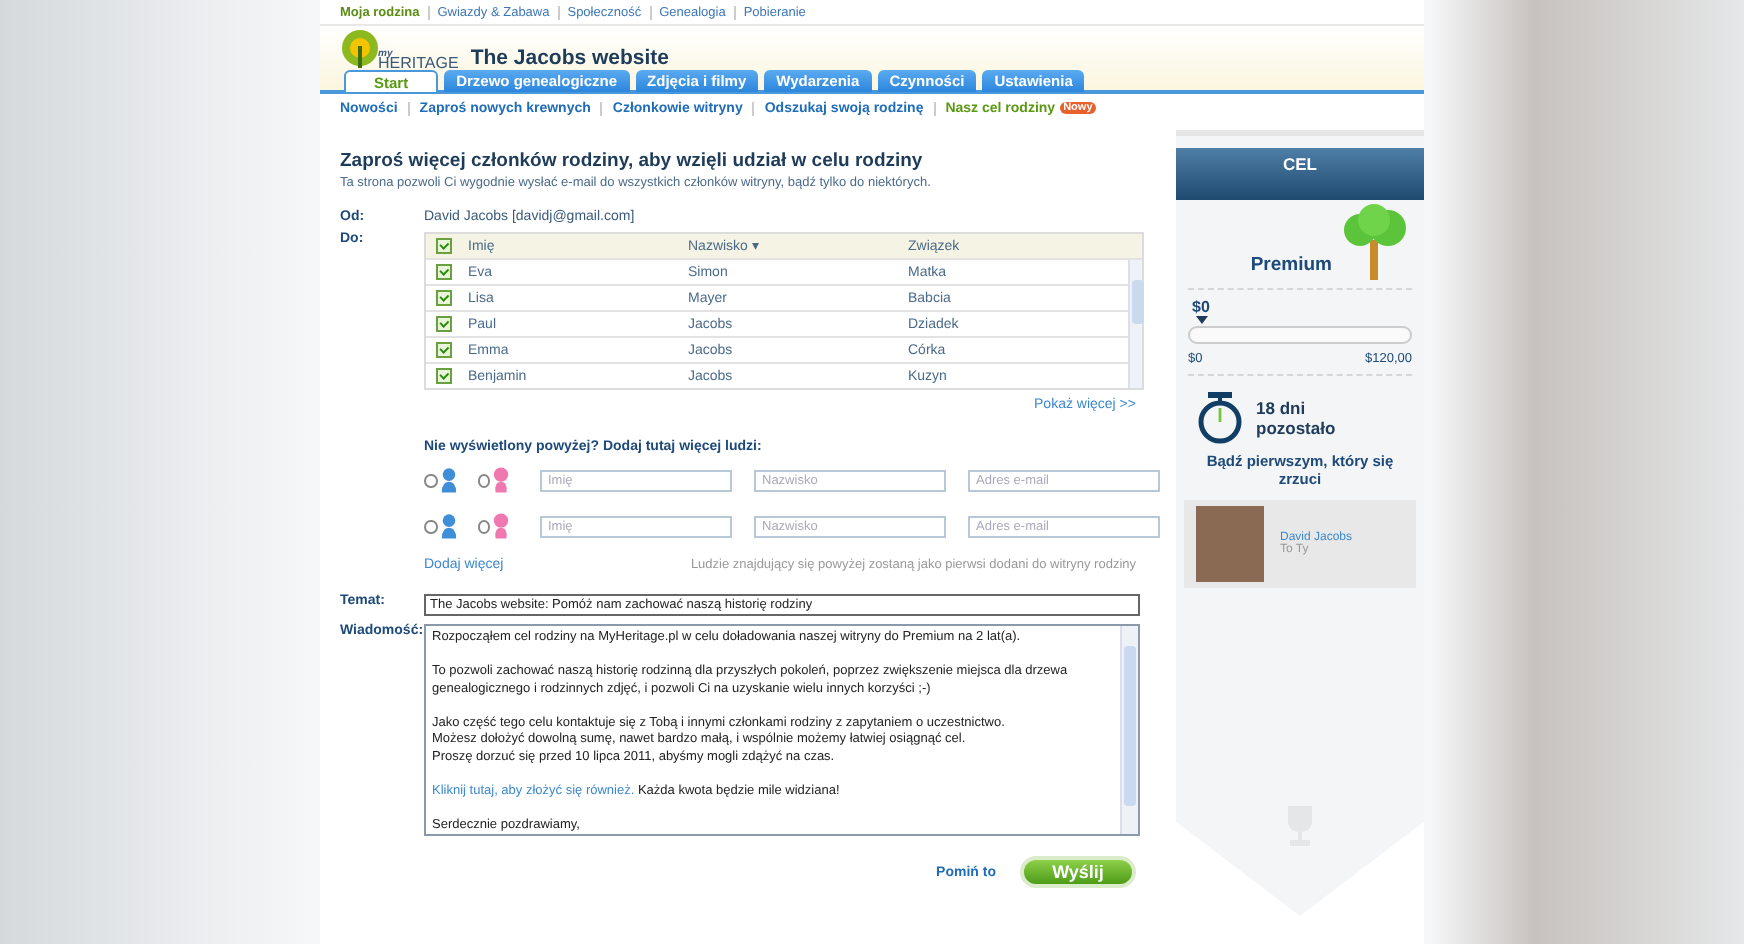 The height and width of the screenshot is (944, 1744). What do you see at coordinates (1374, 242) in the screenshot?
I see `tree-icon` at bounding box center [1374, 242].